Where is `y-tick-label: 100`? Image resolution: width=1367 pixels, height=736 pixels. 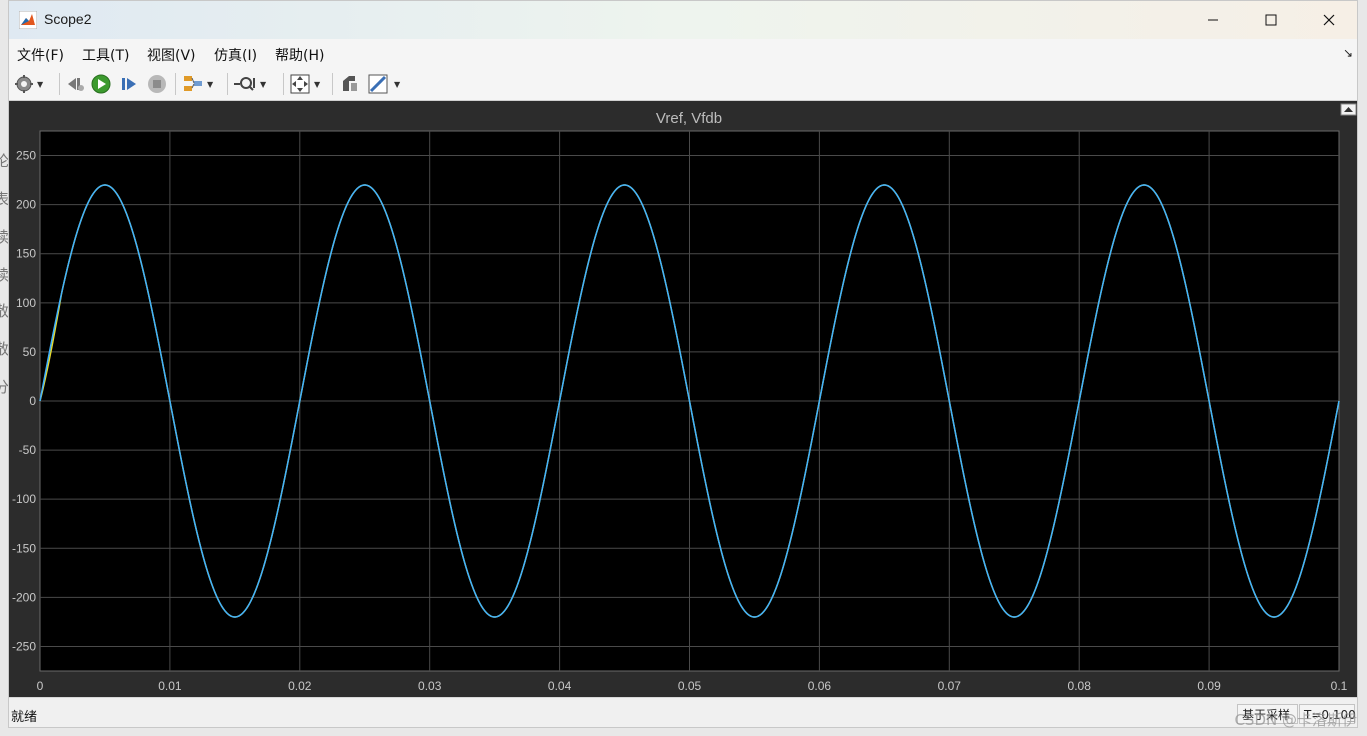
y-tick-label: 100 is located at coordinates (26, 303).